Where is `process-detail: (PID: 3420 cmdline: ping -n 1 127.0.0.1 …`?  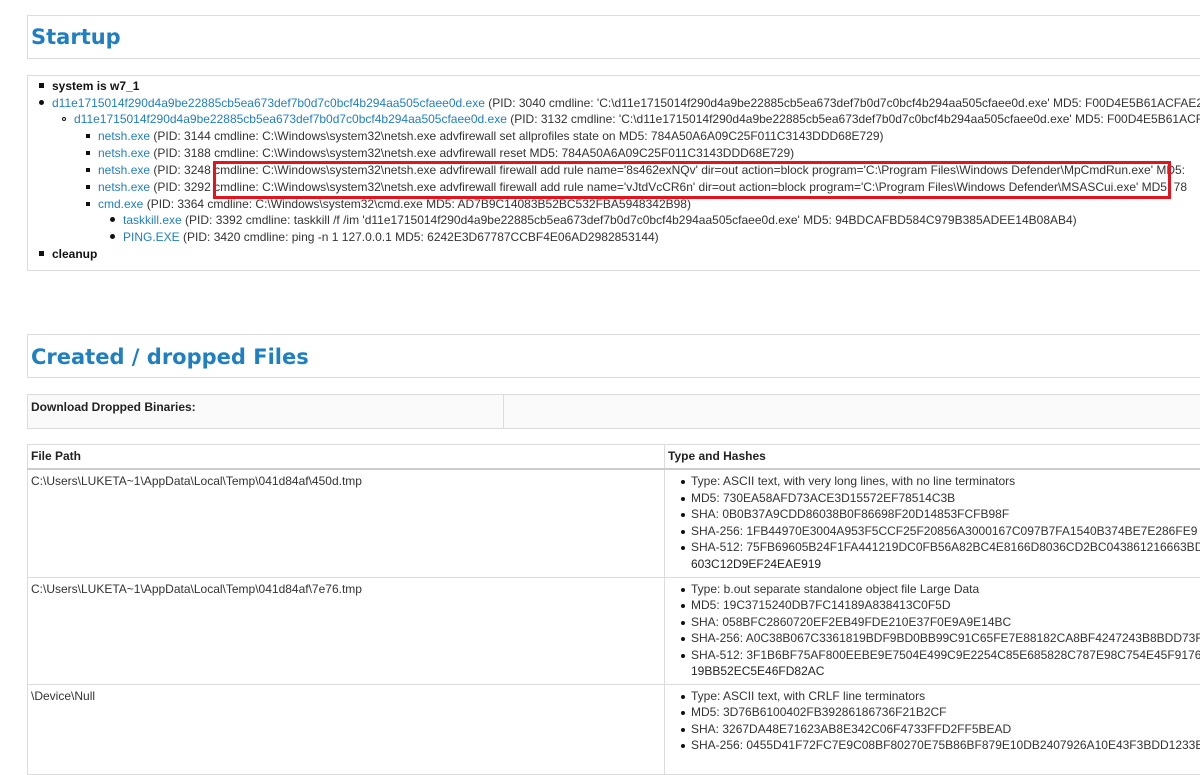
process-detail: (PID: 3420 cmdline: ping -n 1 127.0.0.1 … is located at coordinates (419, 237).